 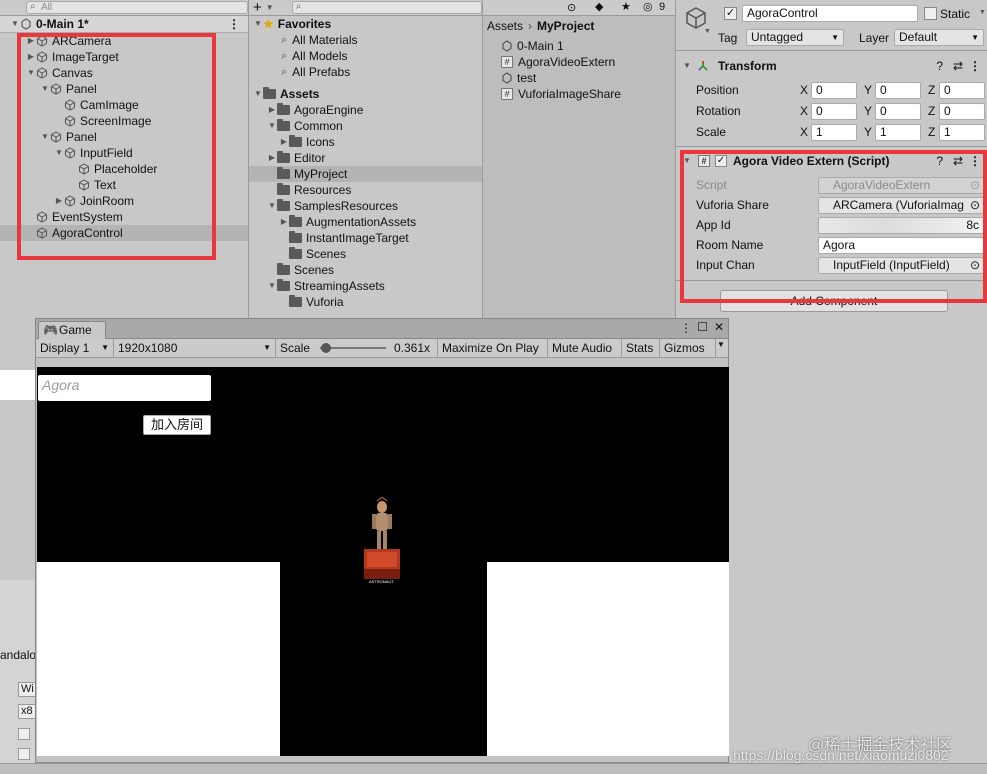 What do you see at coordinates (599, 6) in the screenshot?
I see `type-filter-icon: ◆` at bounding box center [599, 6].